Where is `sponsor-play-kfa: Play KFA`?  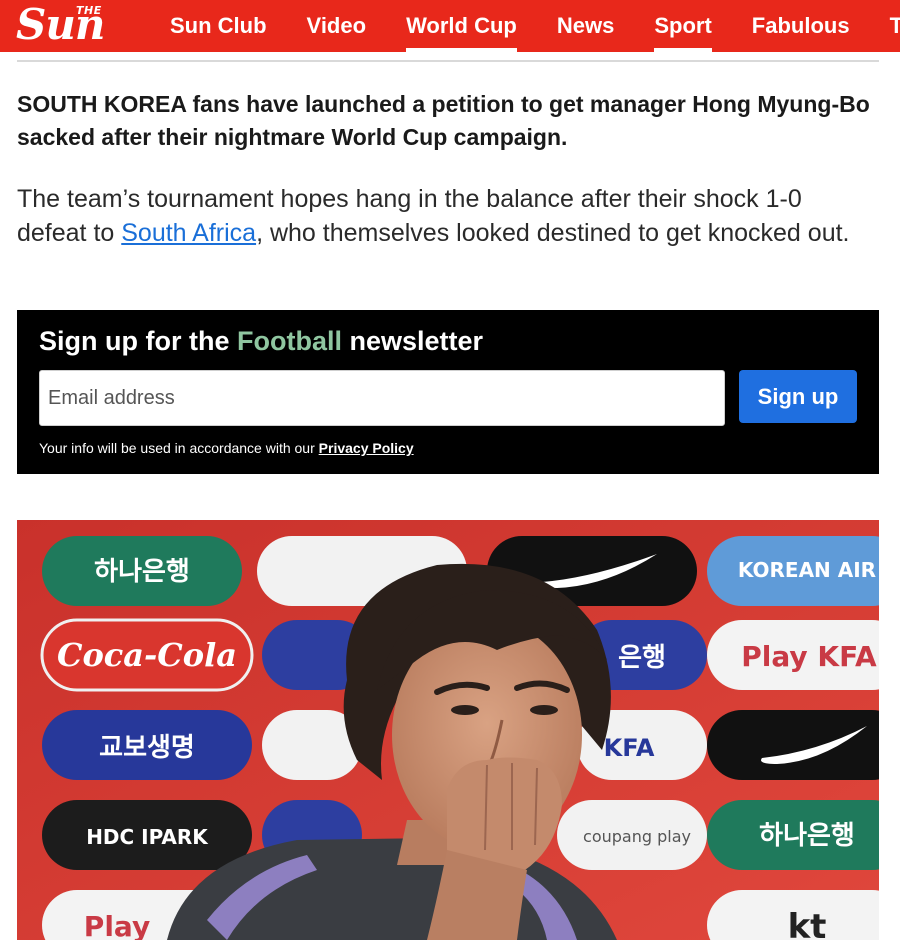 sponsor-play-kfa: Play KFA is located at coordinates (809, 656).